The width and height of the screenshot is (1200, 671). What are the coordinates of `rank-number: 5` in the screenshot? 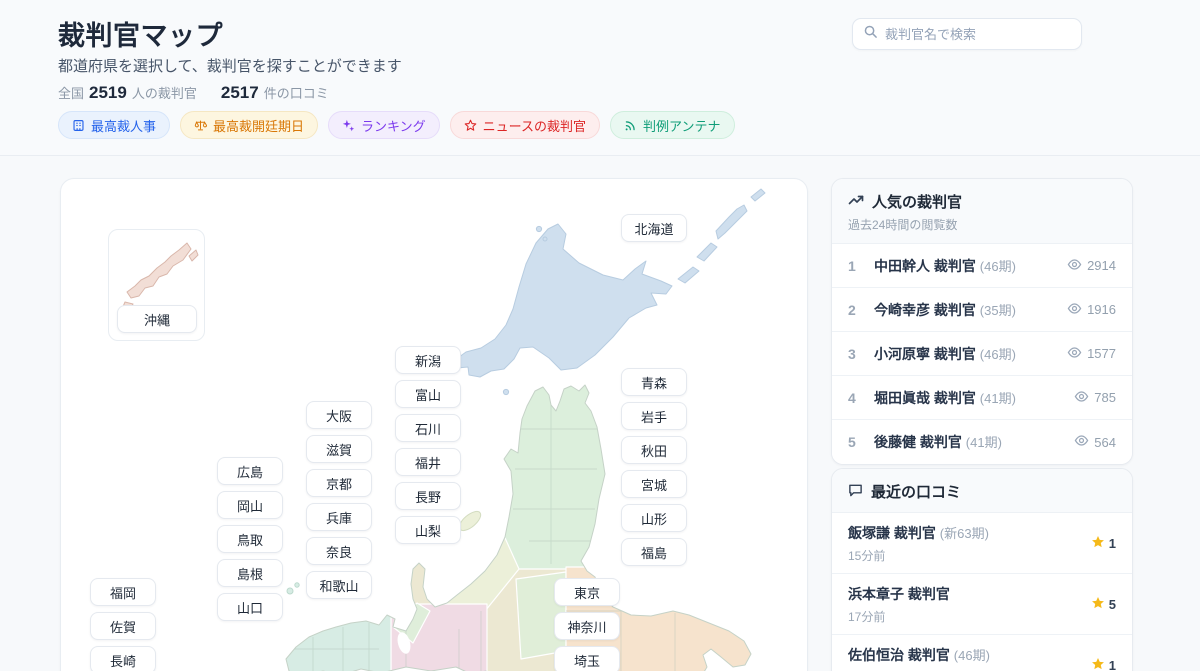 It's located at (852, 442).